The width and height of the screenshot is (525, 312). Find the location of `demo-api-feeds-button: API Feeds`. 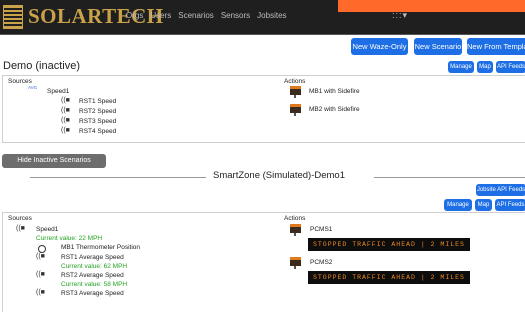

demo-api-feeds-button: API Feeds is located at coordinates (510, 67).